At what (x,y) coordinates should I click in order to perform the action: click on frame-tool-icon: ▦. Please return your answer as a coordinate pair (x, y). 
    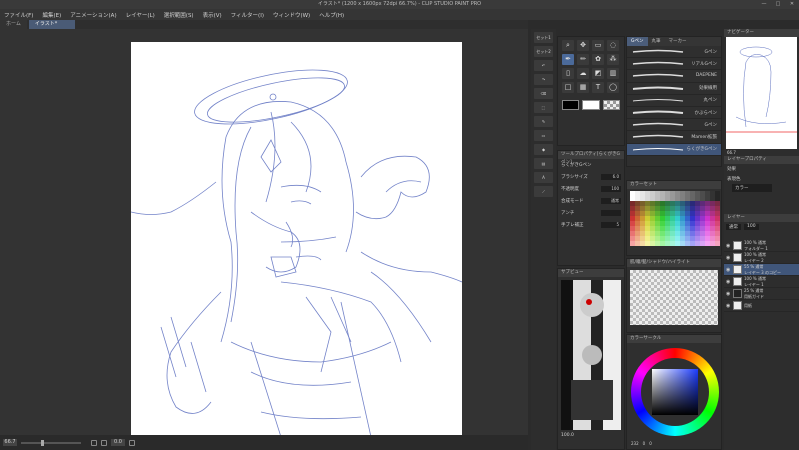
    Looking at the image, I should click on (583, 87).